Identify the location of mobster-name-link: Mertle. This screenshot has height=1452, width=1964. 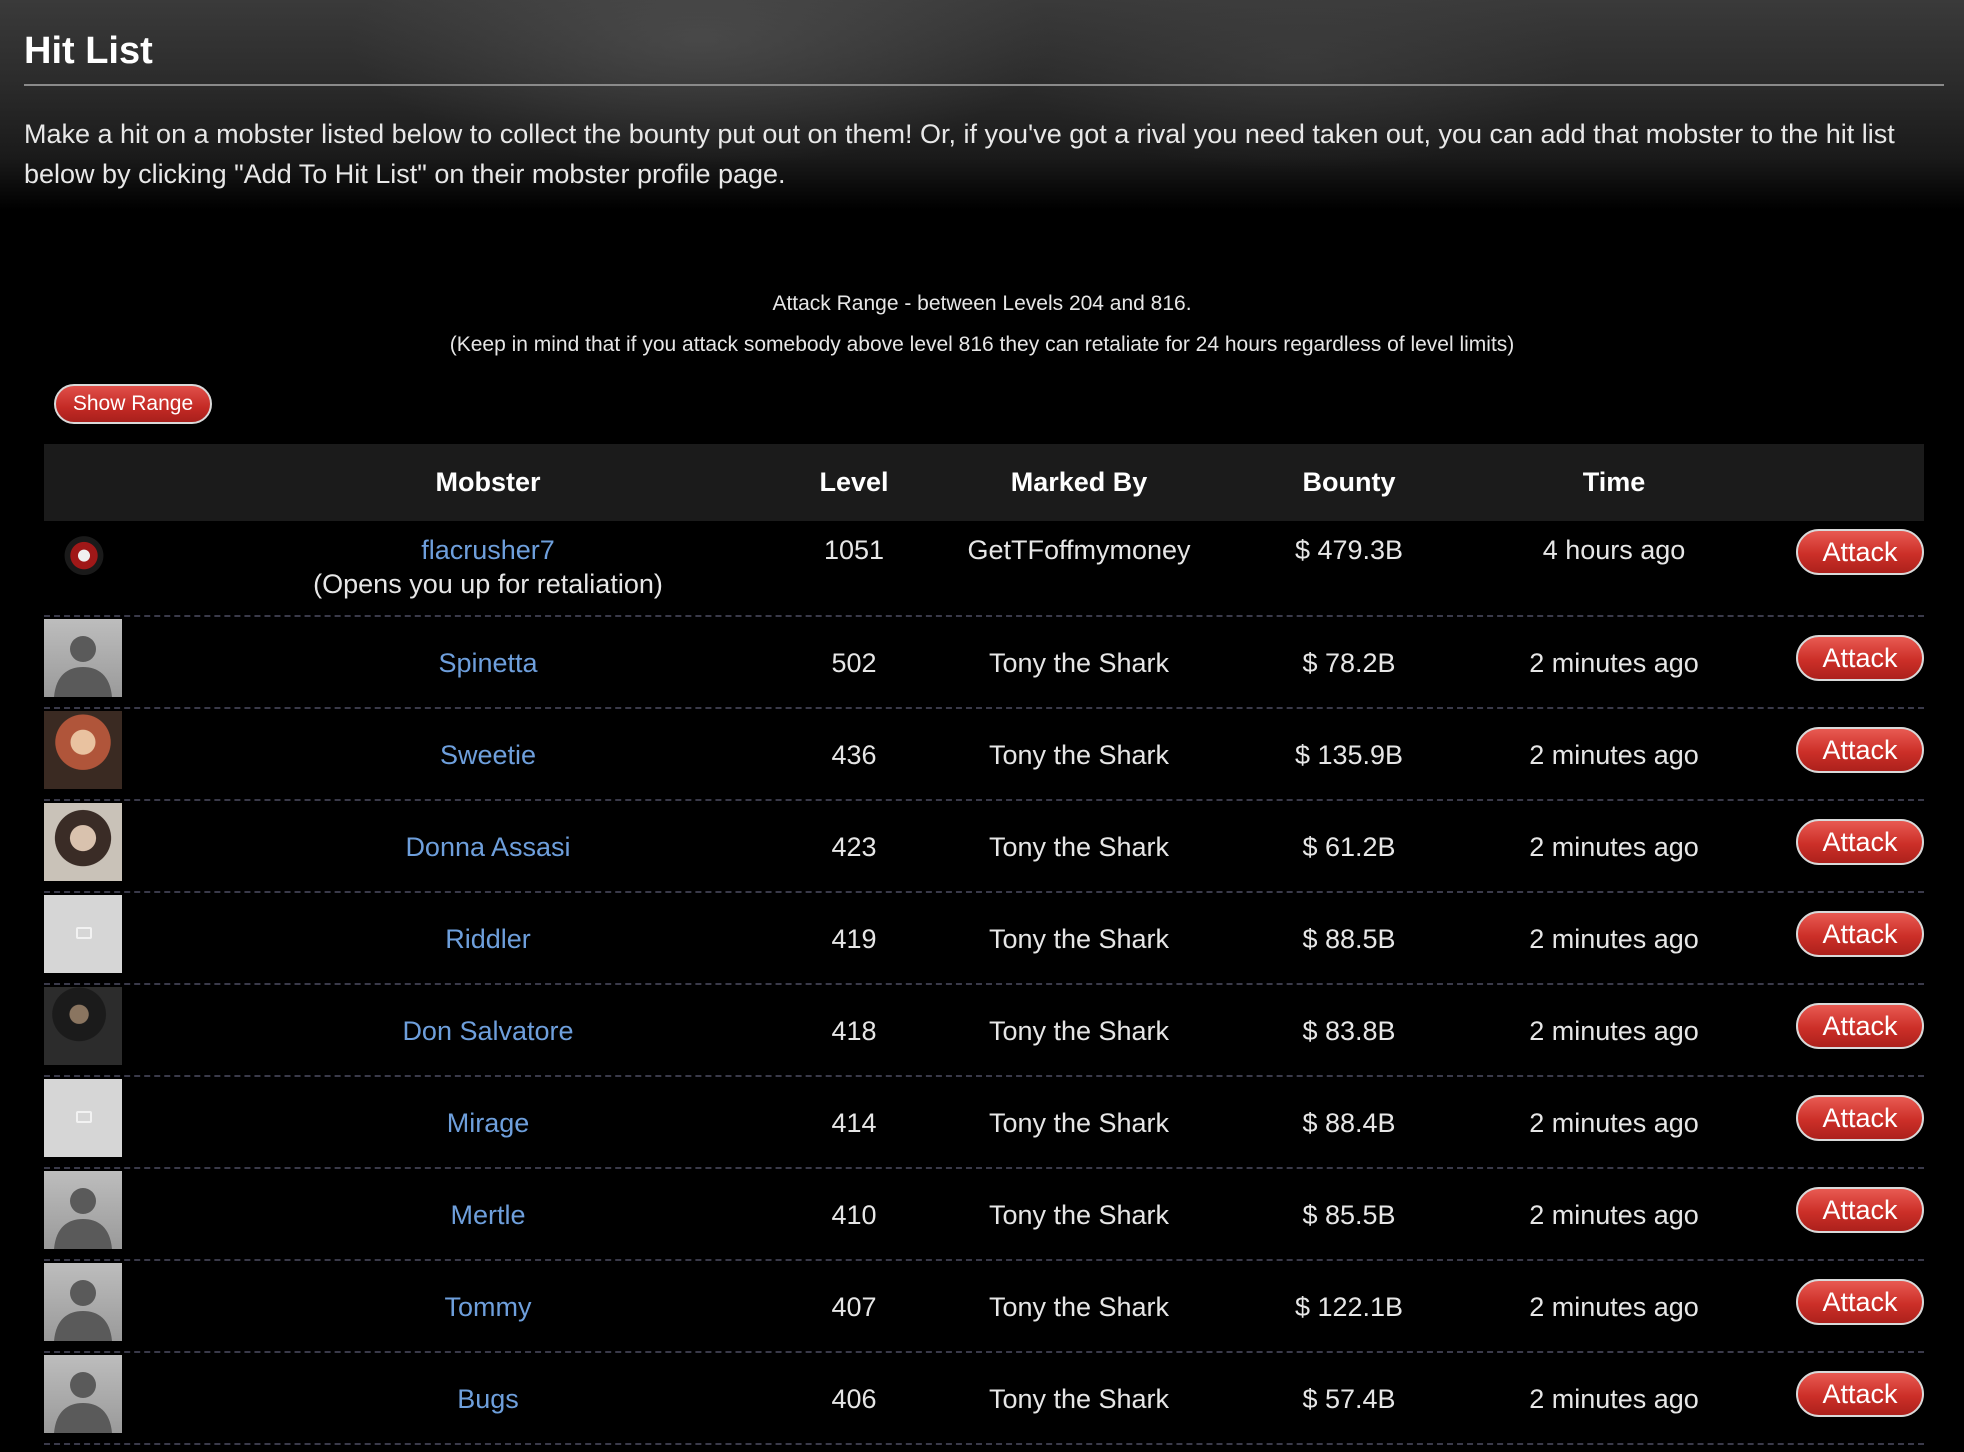
(487, 1215).